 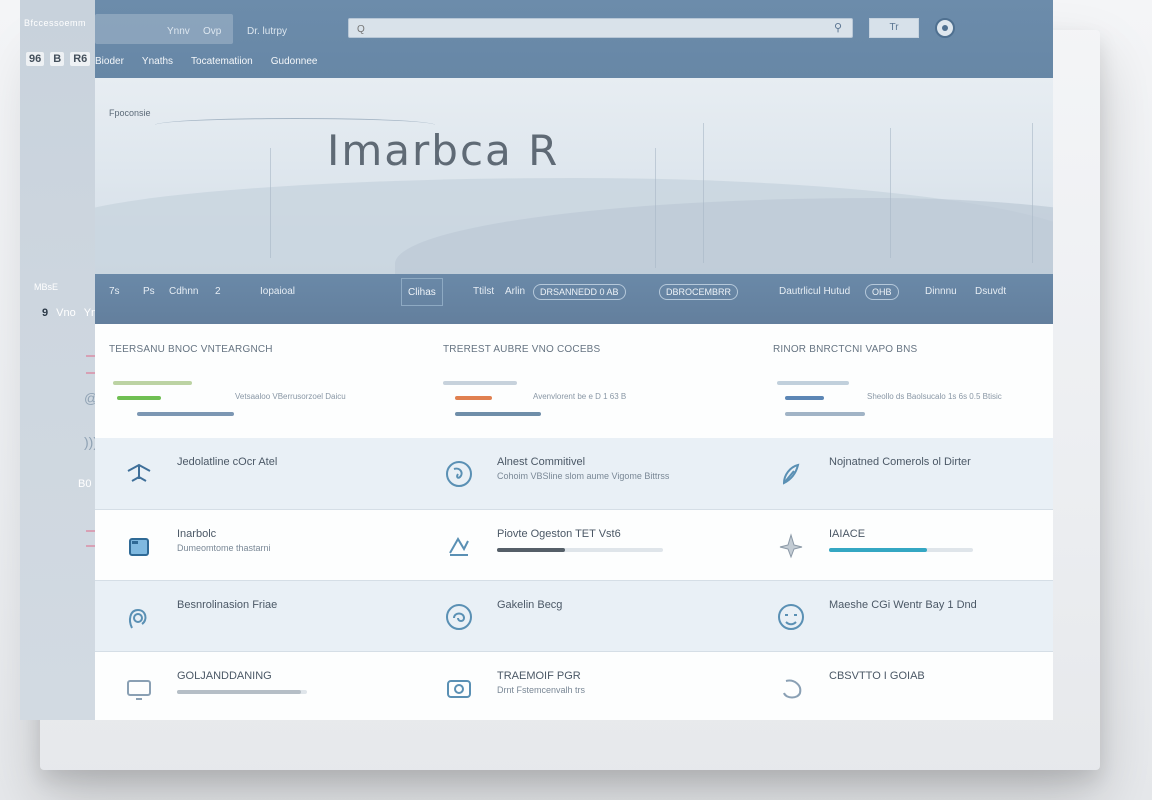 I want to click on leaf-icon, so click(x=791, y=546).